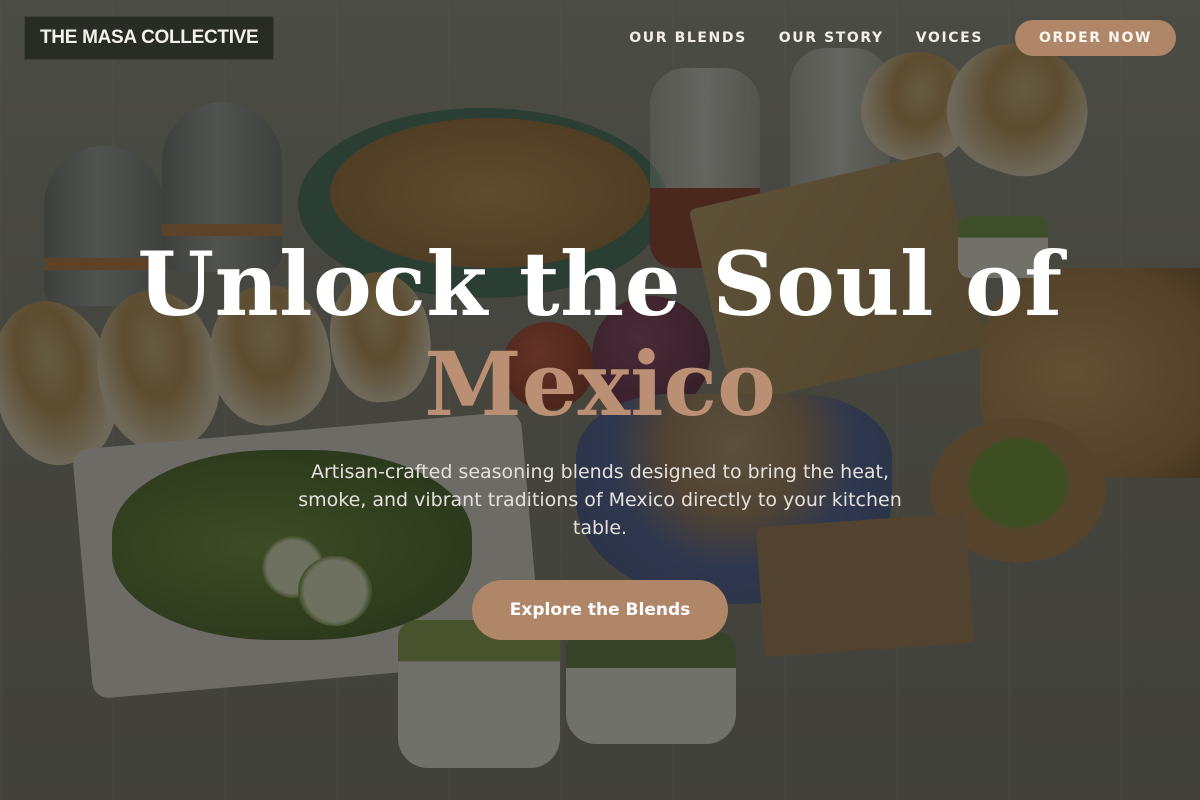 The image size is (1200, 800). I want to click on nav-our-blends: OUR BLENDS, so click(688, 38).